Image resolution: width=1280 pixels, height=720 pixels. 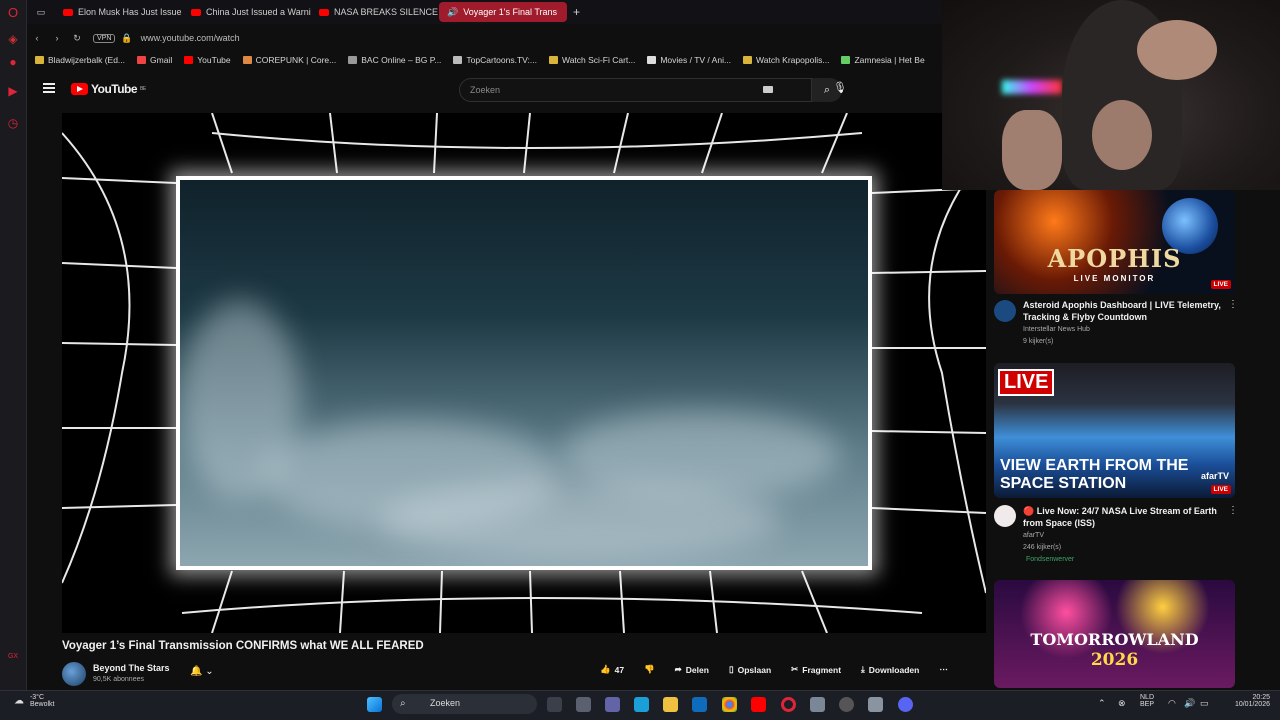 I want to click on teams-icon, so click(x=612, y=704).